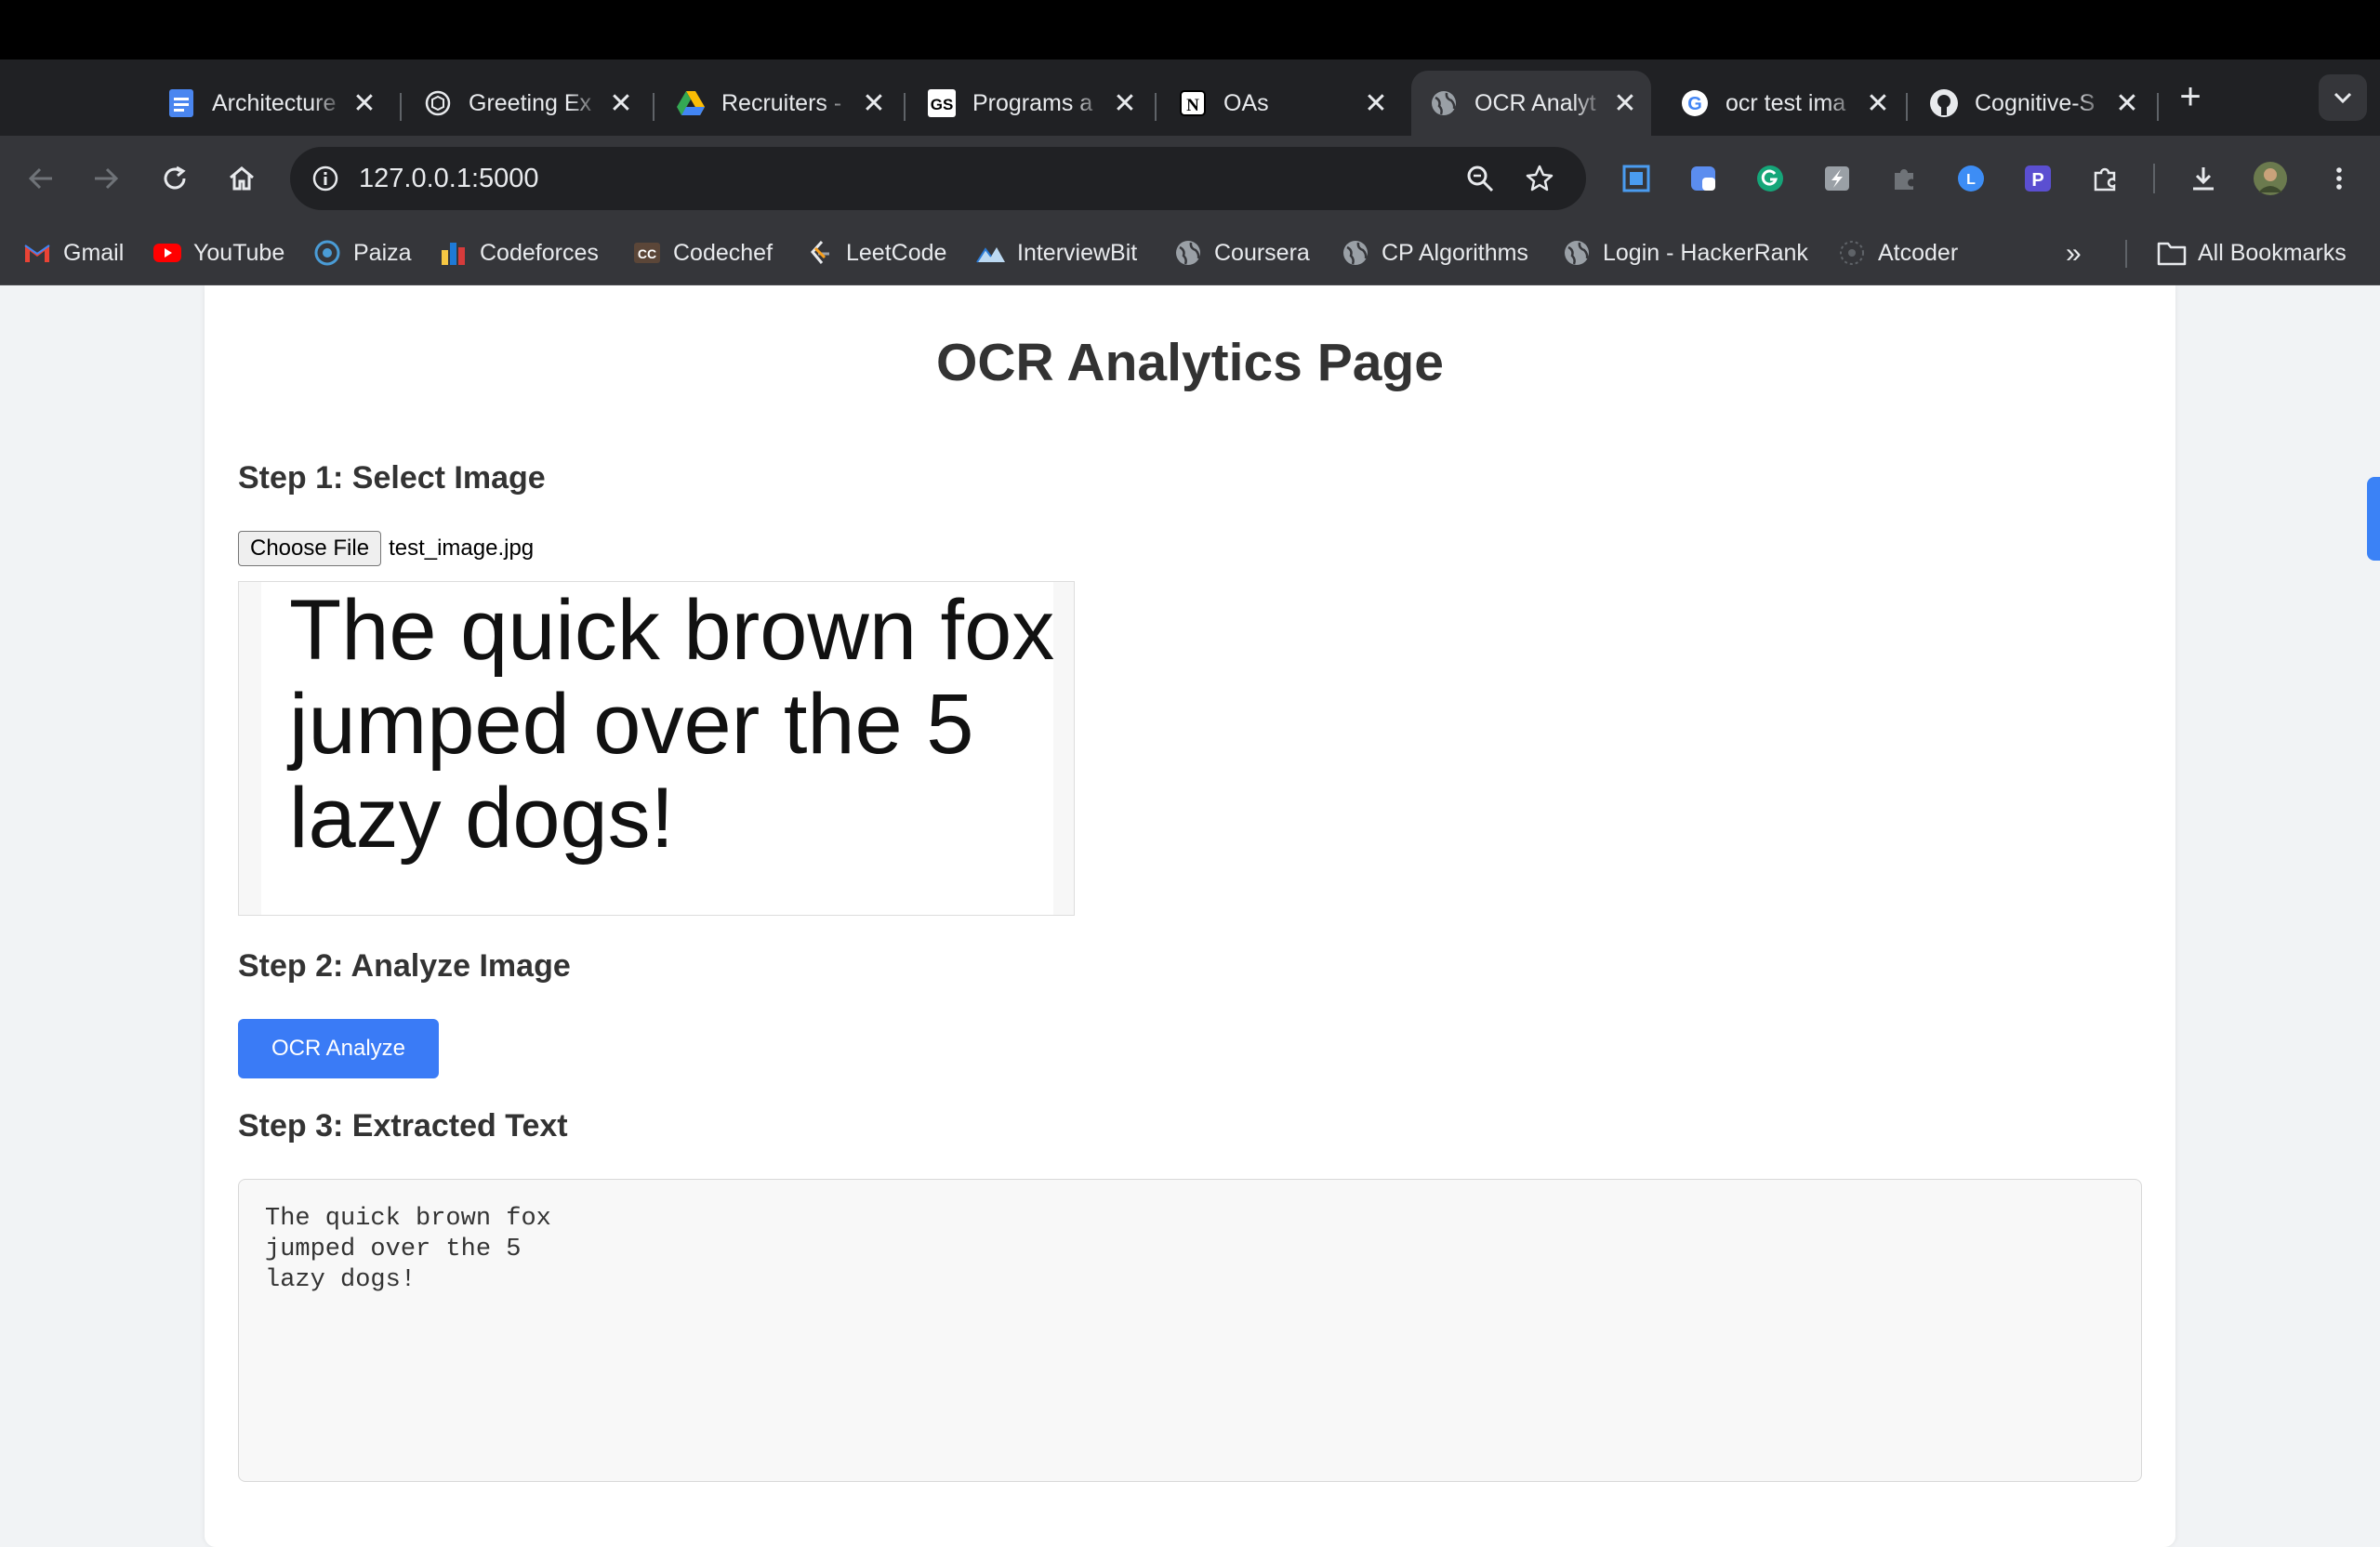 The width and height of the screenshot is (2380, 1547). Describe the element at coordinates (2074, 254) in the screenshot. I see `bookmarks-overflow-button: »` at that location.